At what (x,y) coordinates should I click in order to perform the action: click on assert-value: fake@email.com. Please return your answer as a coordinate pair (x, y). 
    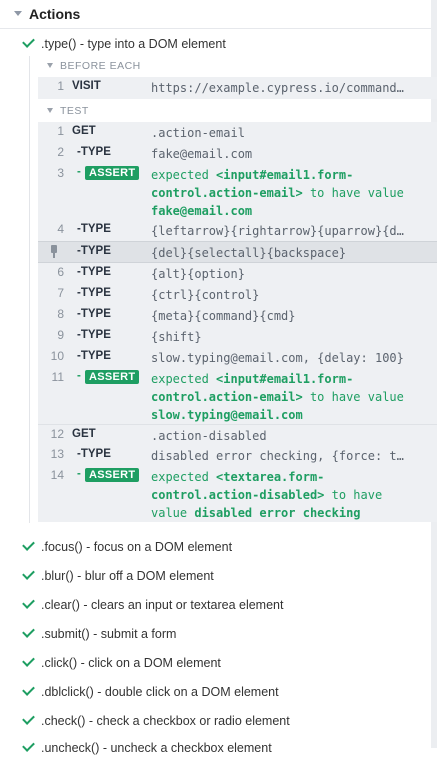
    Looking at the image, I should click on (202, 211).